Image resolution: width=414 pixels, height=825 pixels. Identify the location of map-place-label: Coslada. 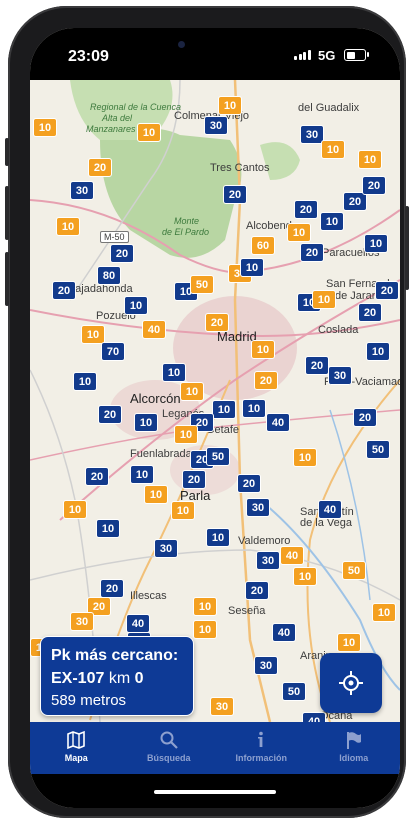
(338, 330).